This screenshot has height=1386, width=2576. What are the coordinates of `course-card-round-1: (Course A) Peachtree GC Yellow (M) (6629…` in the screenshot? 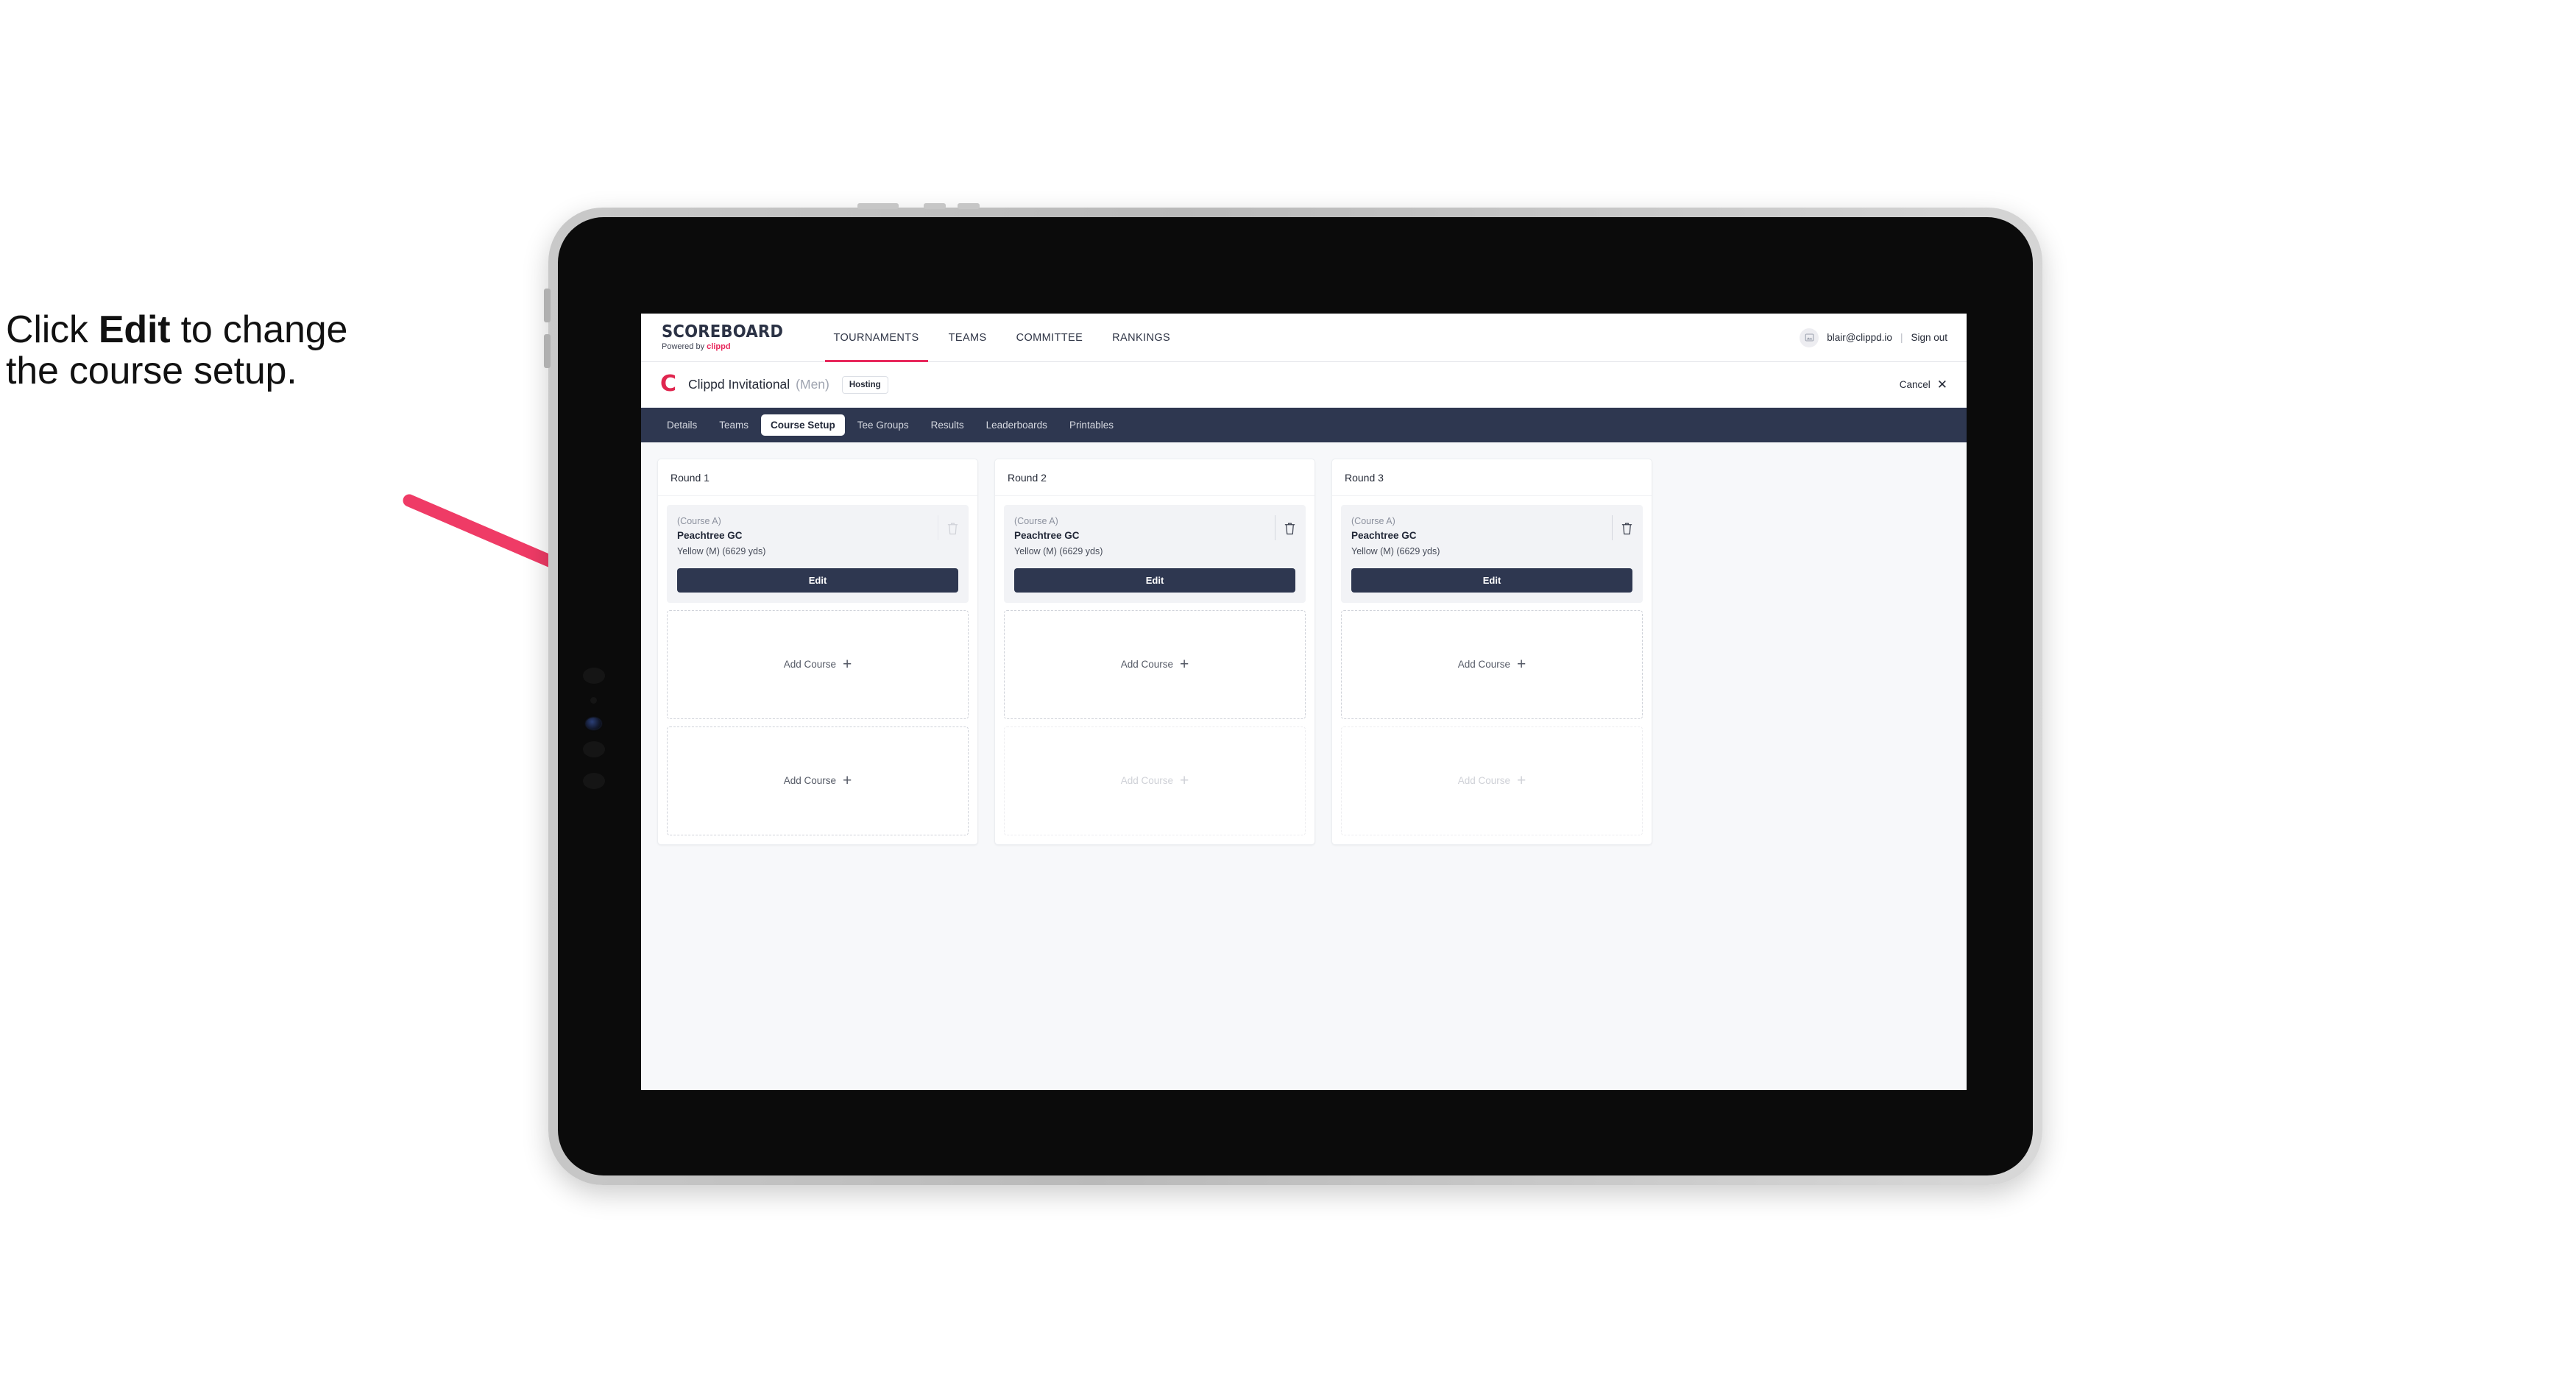 It's located at (818, 554).